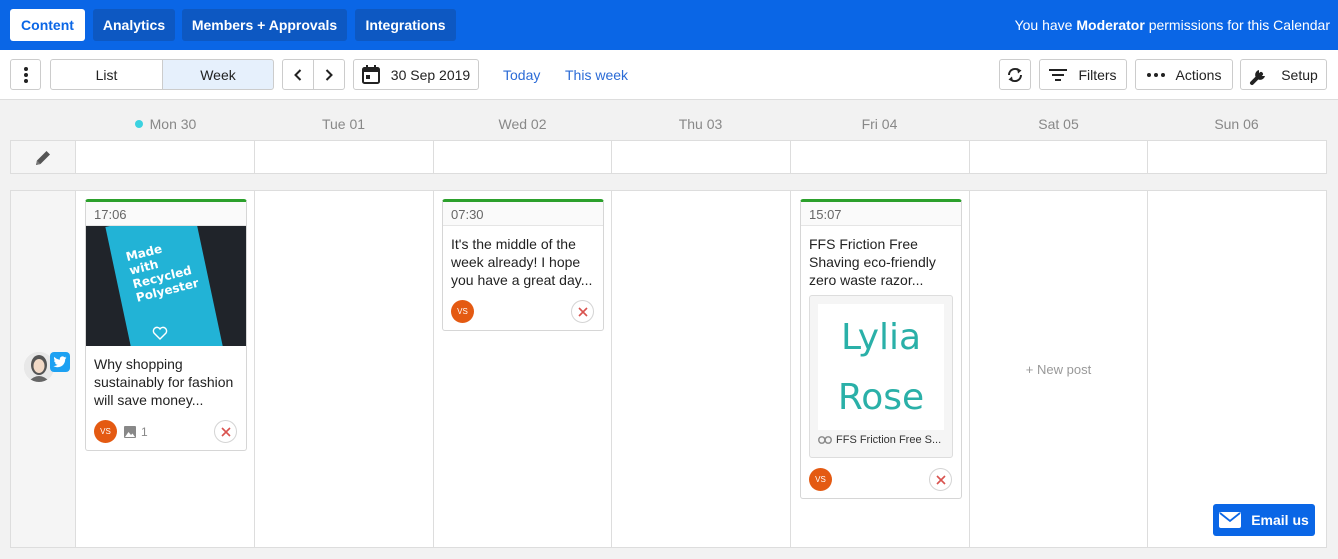 This screenshot has width=1338, height=559. I want to click on image-icon, so click(130, 432).